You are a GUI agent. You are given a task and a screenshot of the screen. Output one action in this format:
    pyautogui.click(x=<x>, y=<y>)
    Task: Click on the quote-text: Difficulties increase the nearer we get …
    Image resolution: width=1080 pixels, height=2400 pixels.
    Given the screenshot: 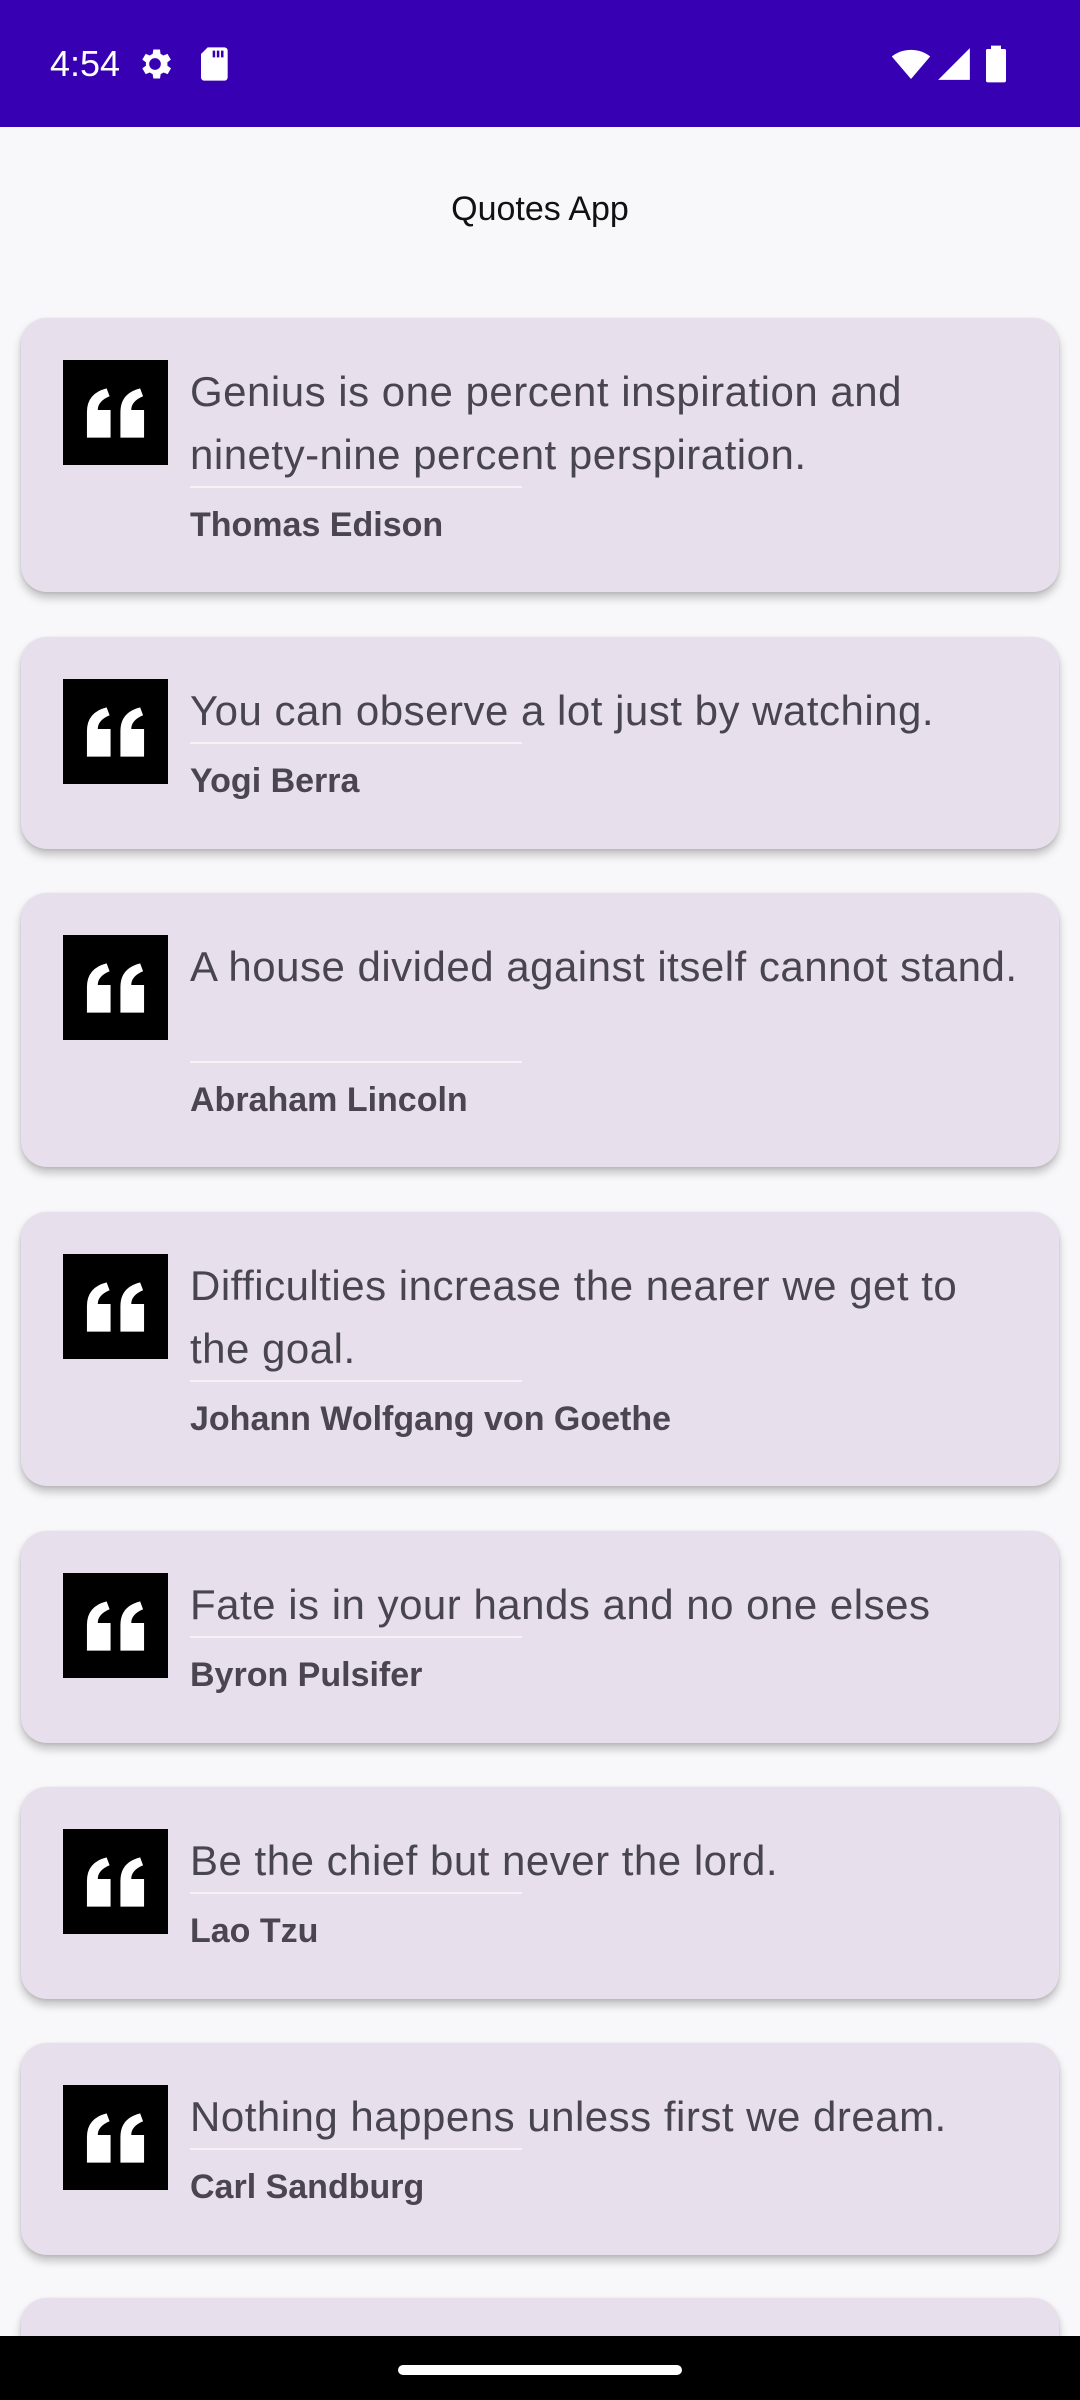 What is the action you would take?
    pyautogui.click(x=574, y=1317)
    